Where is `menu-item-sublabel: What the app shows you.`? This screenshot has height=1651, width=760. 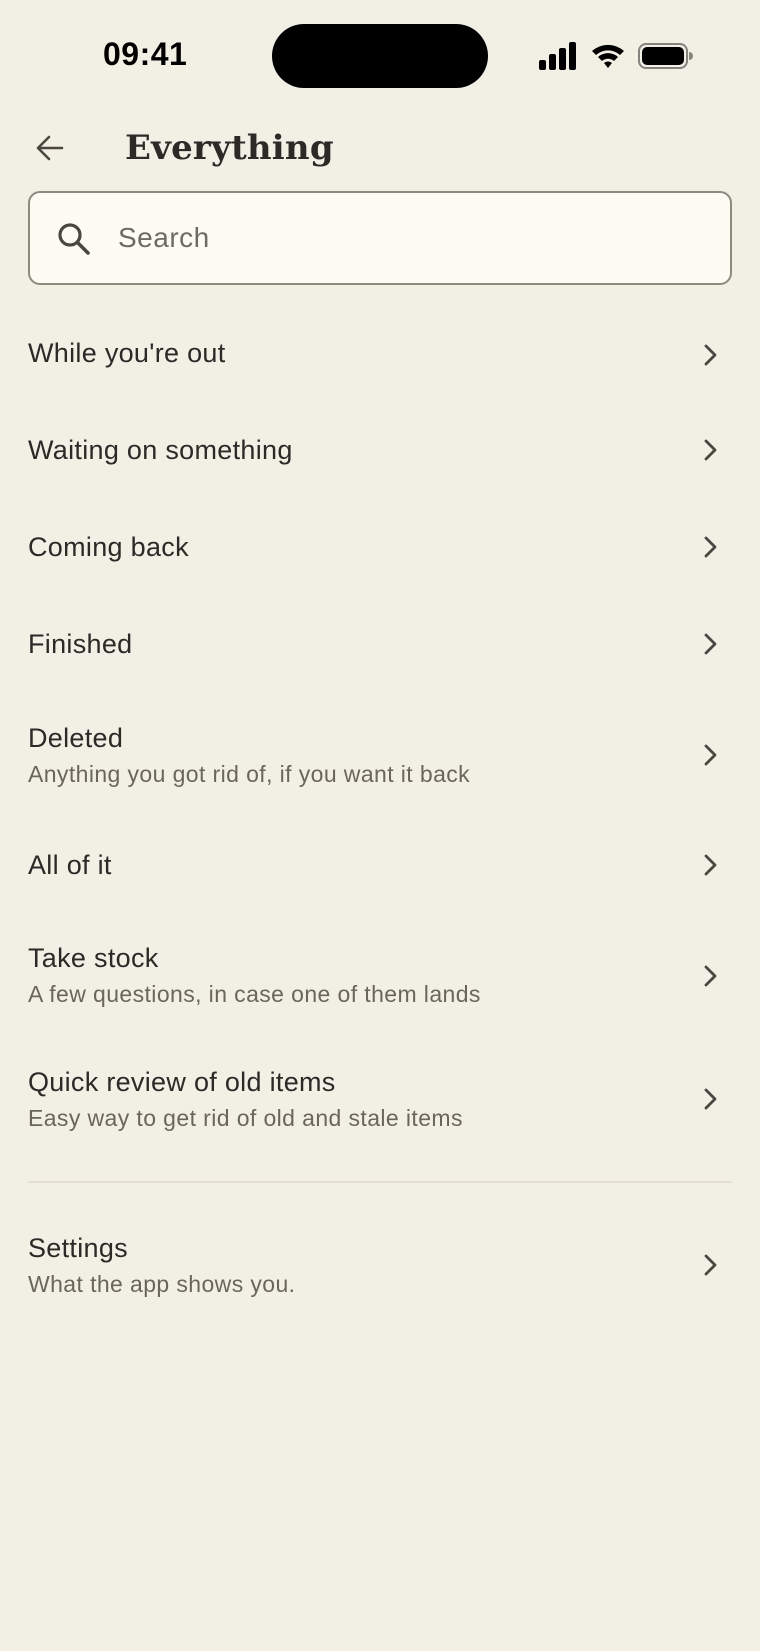 menu-item-sublabel: What the app shows you. is located at coordinates (162, 1284).